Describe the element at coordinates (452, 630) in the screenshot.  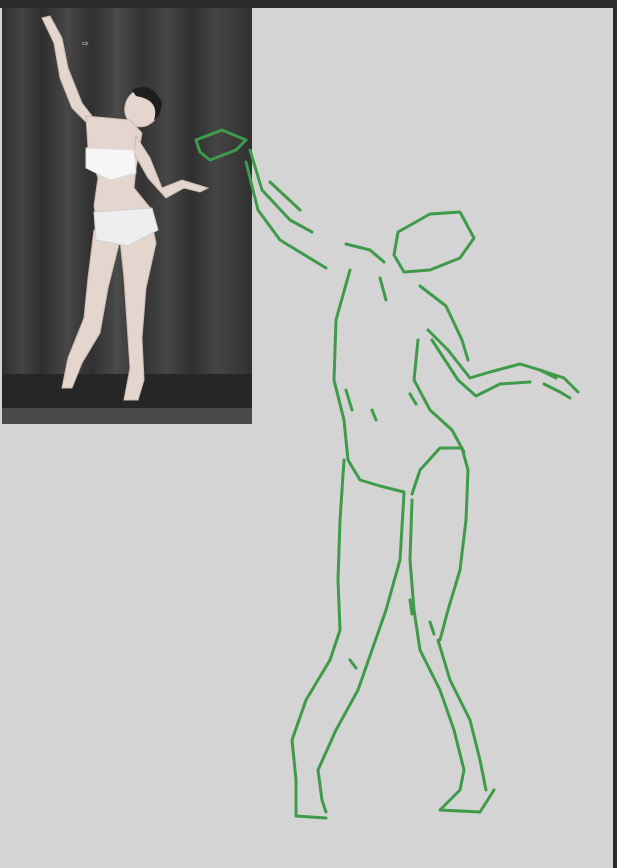
I see `sketch-right-leg` at that location.